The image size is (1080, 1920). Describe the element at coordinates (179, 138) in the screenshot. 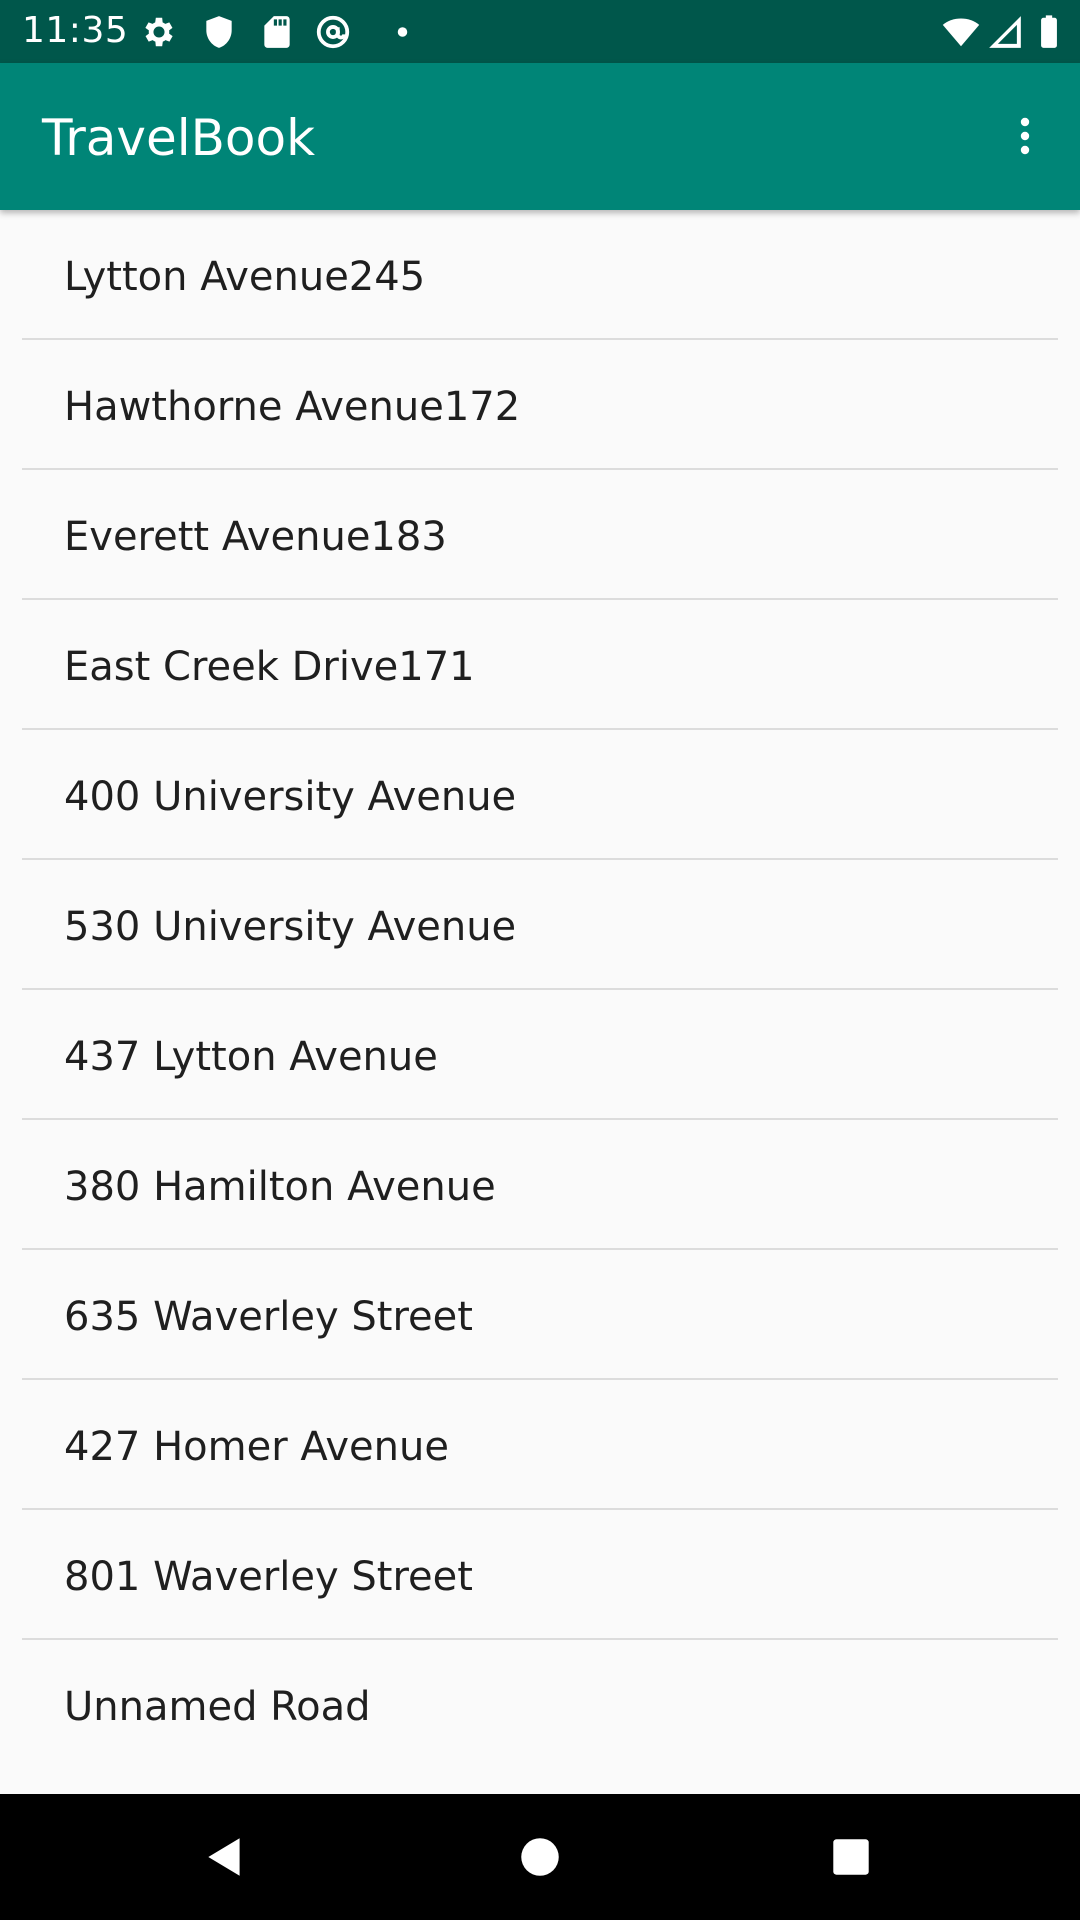

I see `app-title: TravelBook` at that location.